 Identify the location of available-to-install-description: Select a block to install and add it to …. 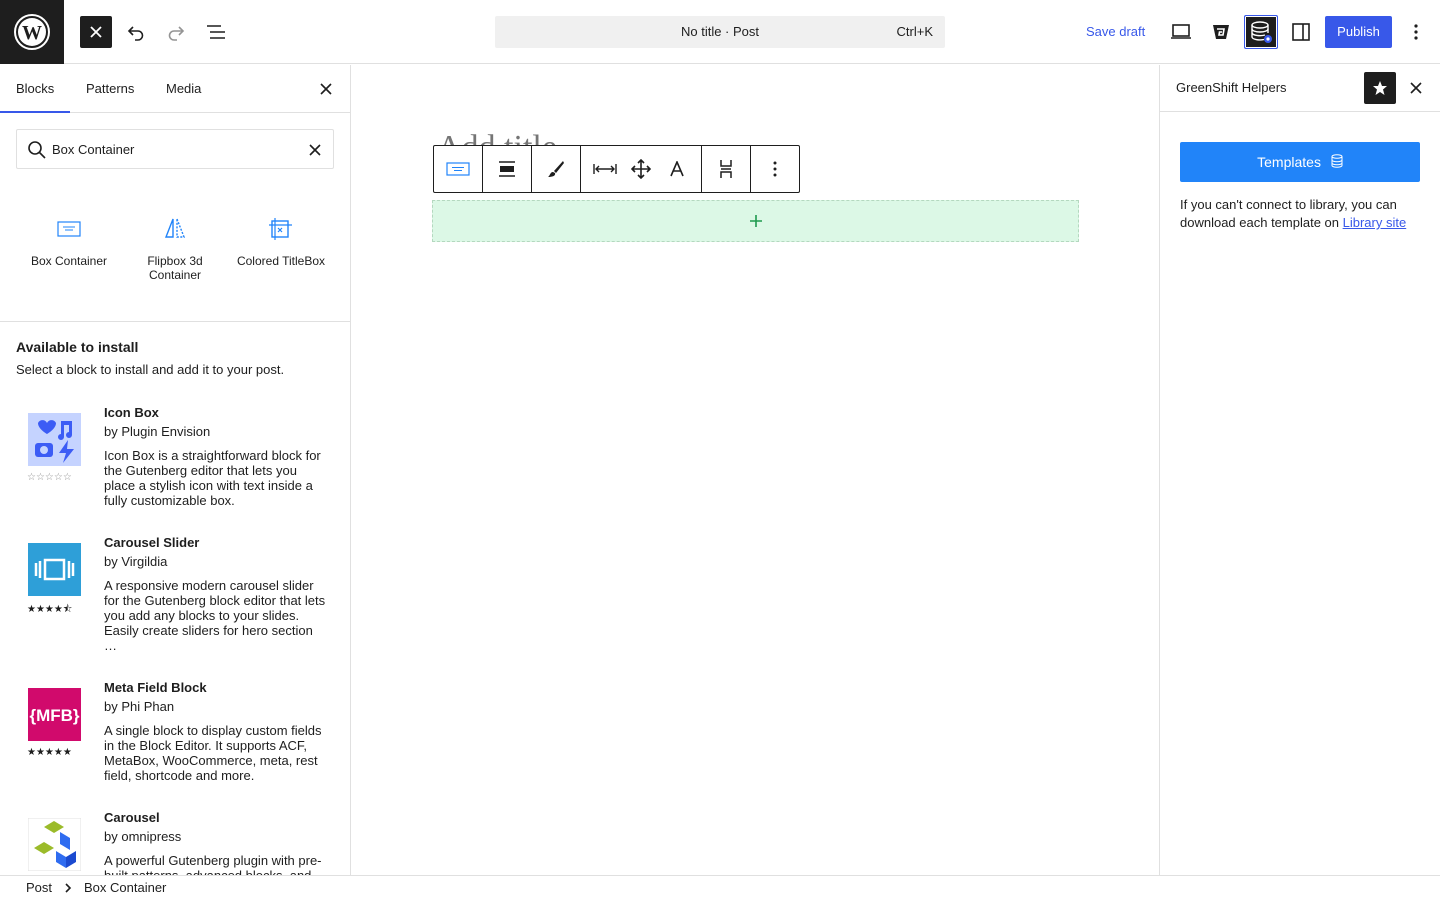
(150, 369).